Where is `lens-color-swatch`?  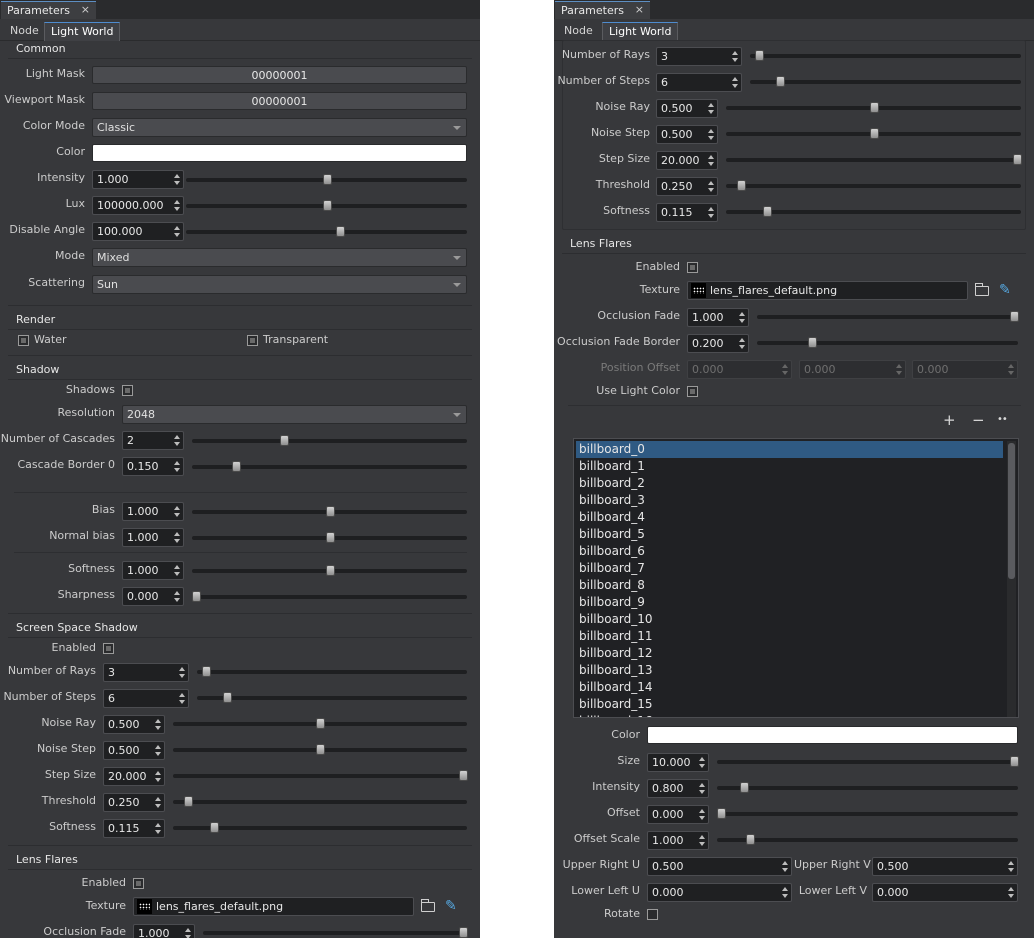 lens-color-swatch is located at coordinates (832, 735).